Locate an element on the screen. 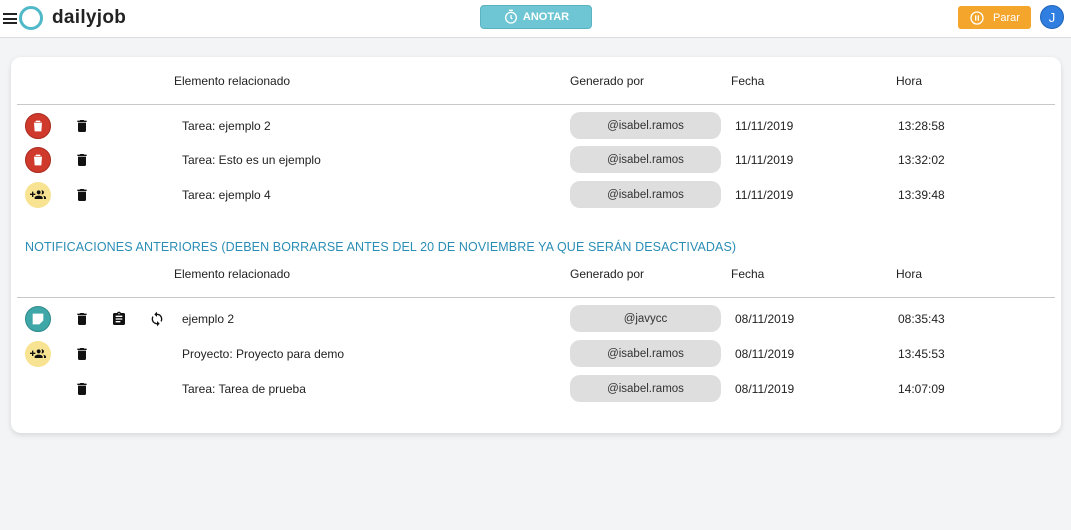 Image resolution: width=1071 pixels, height=530 pixels. elemento-text: Tarea: ejemplo 4 is located at coordinates (226, 195).